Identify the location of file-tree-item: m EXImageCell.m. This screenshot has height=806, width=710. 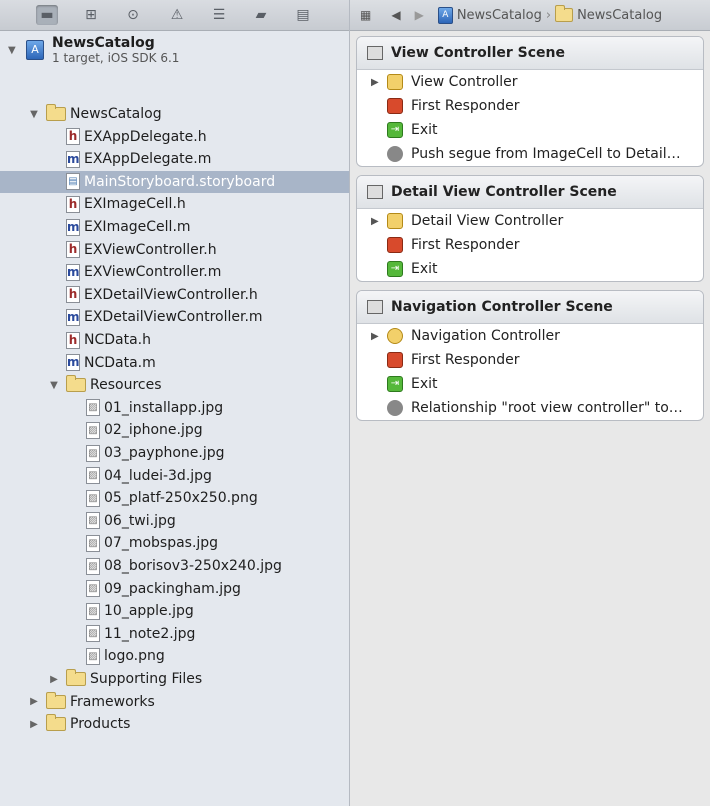
(174, 227).